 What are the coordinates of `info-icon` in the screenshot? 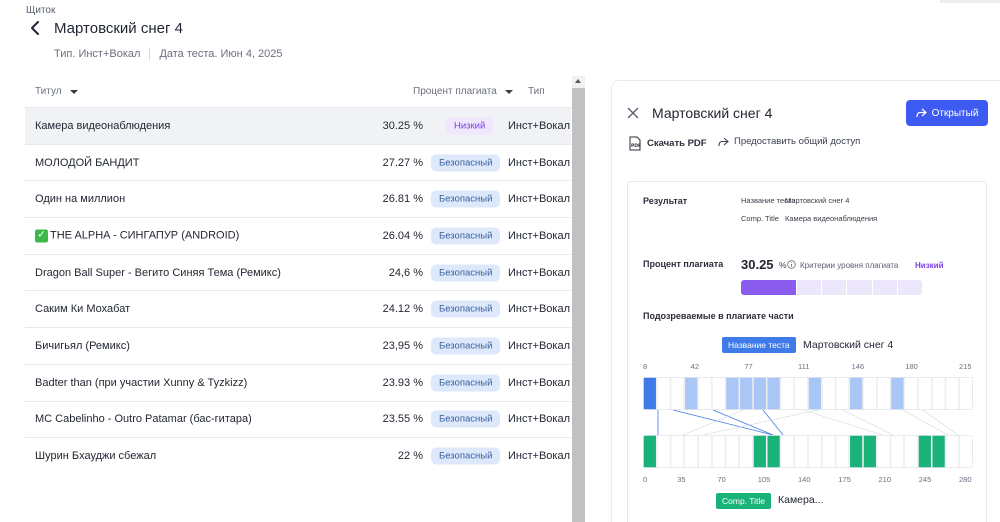 It's located at (791, 264).